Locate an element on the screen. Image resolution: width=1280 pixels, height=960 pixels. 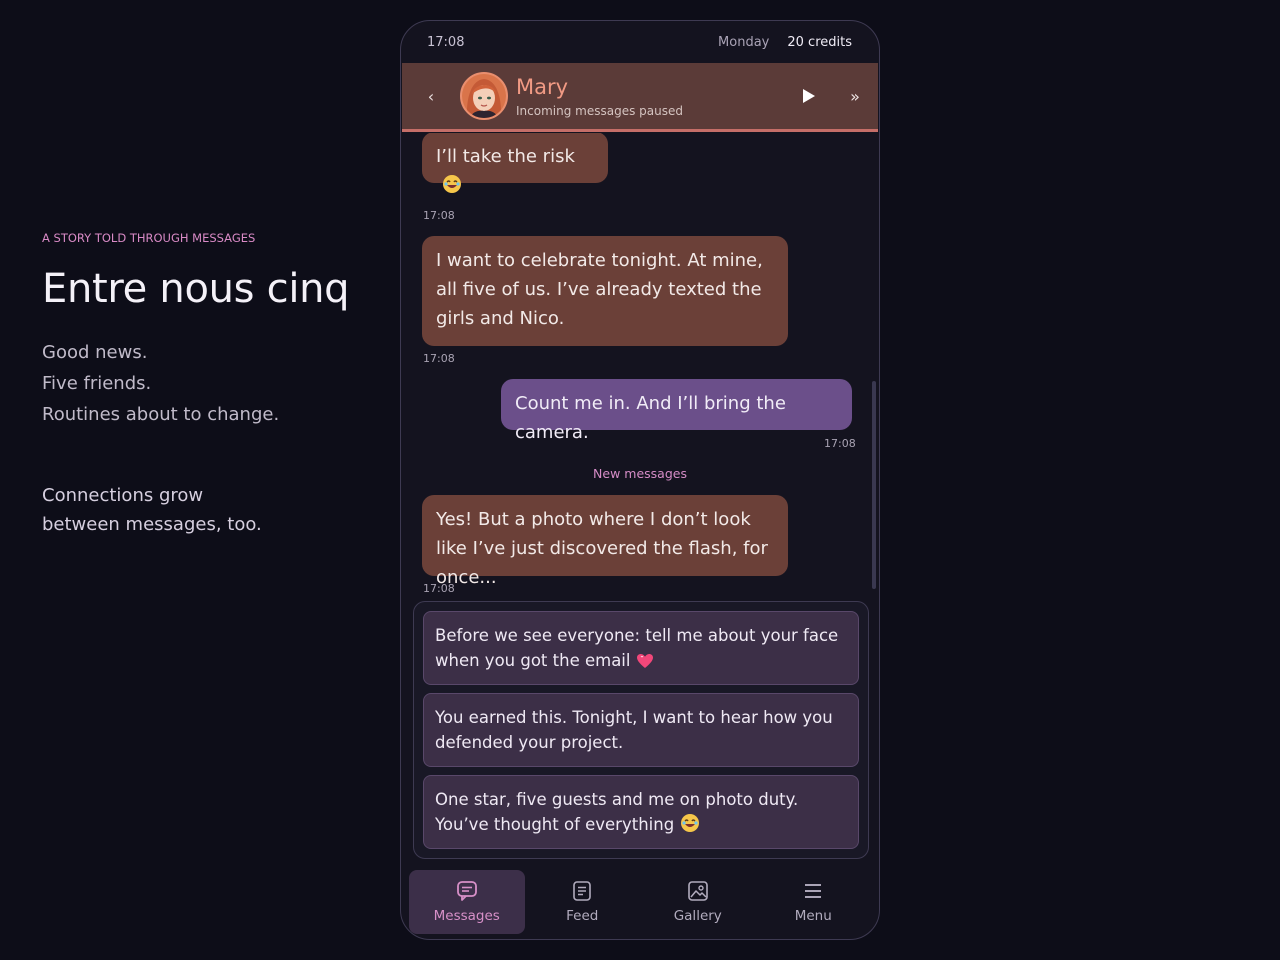
play-button is located at coordinates (809, 96).